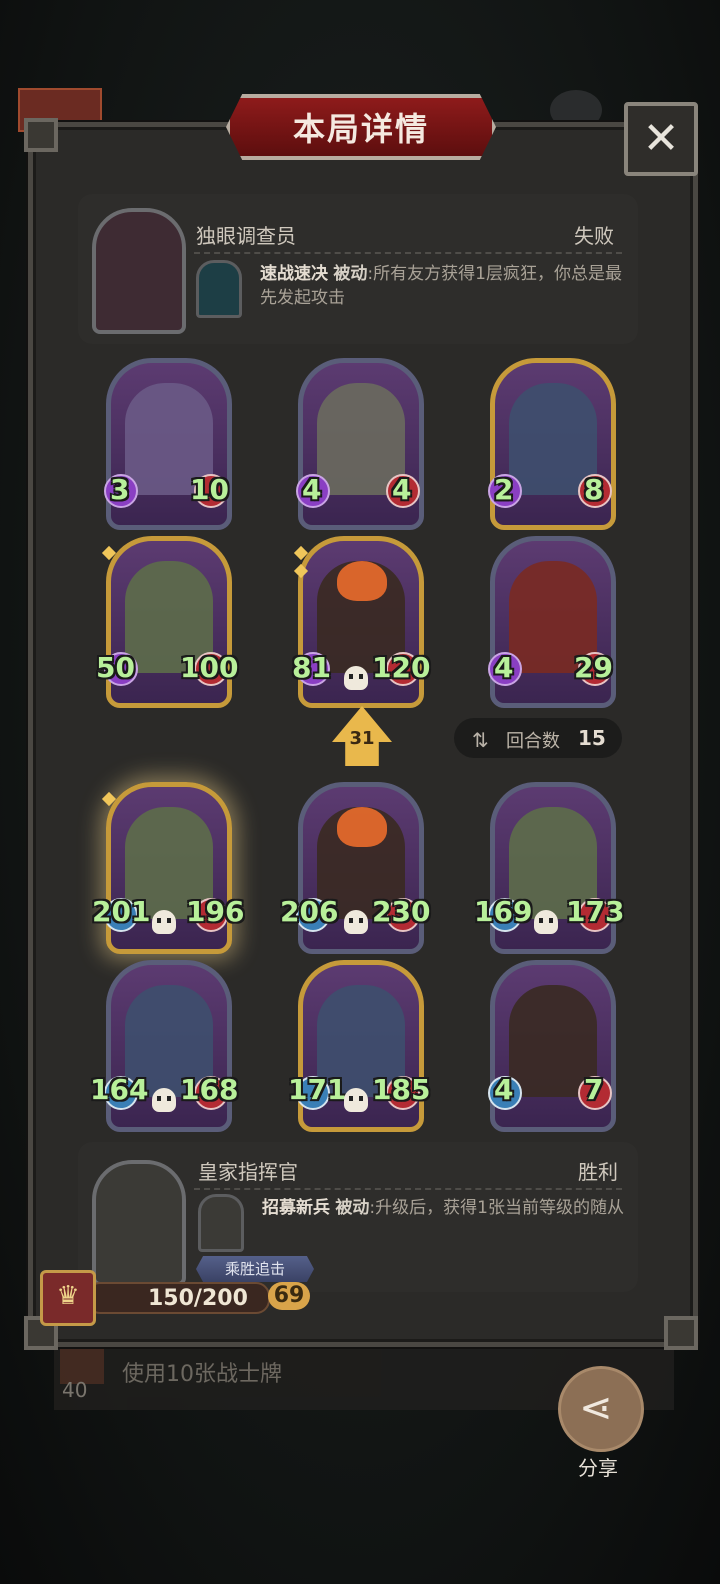  Describe the element at coordinates (496, 1208) in the screenshot. I see `skill-desc: :升级后，获得1张当前等级的随从` at that location.